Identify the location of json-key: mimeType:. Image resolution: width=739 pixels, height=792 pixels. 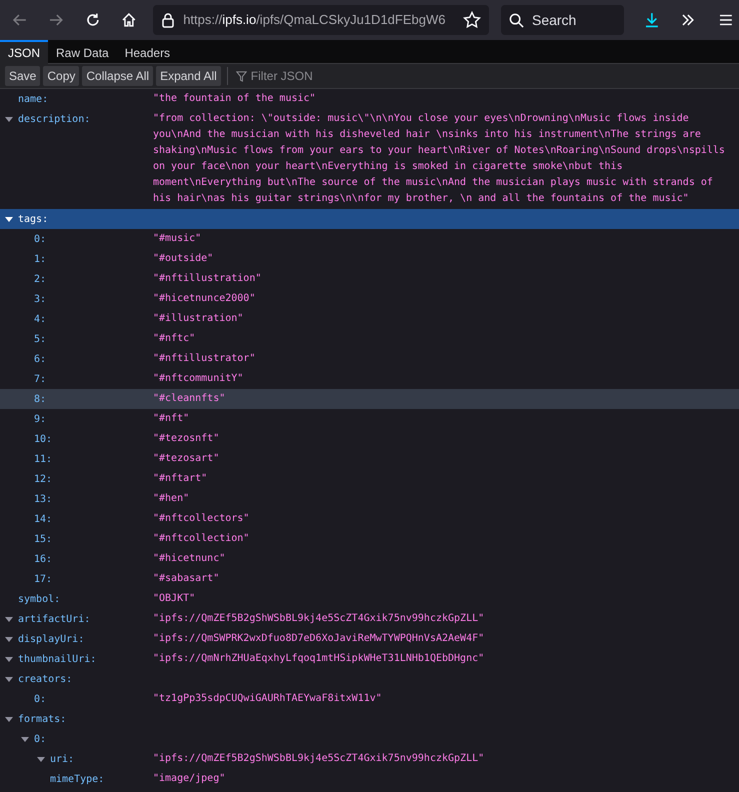
(77, 779).